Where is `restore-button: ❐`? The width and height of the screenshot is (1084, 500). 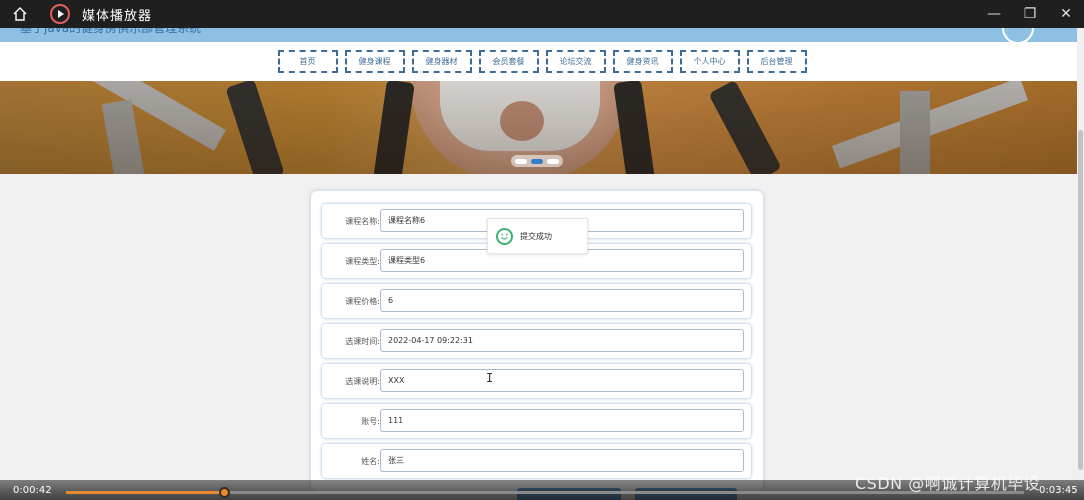 restore-button: ❐ is located at coordinates (1030, 14).